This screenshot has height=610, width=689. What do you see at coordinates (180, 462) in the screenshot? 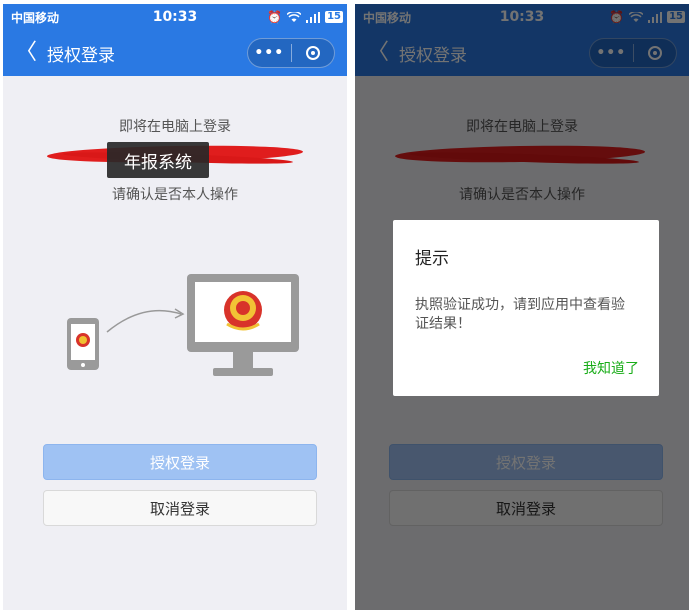
I see `authorize-login-button: 授权登录` at bounding box center [180, 462].